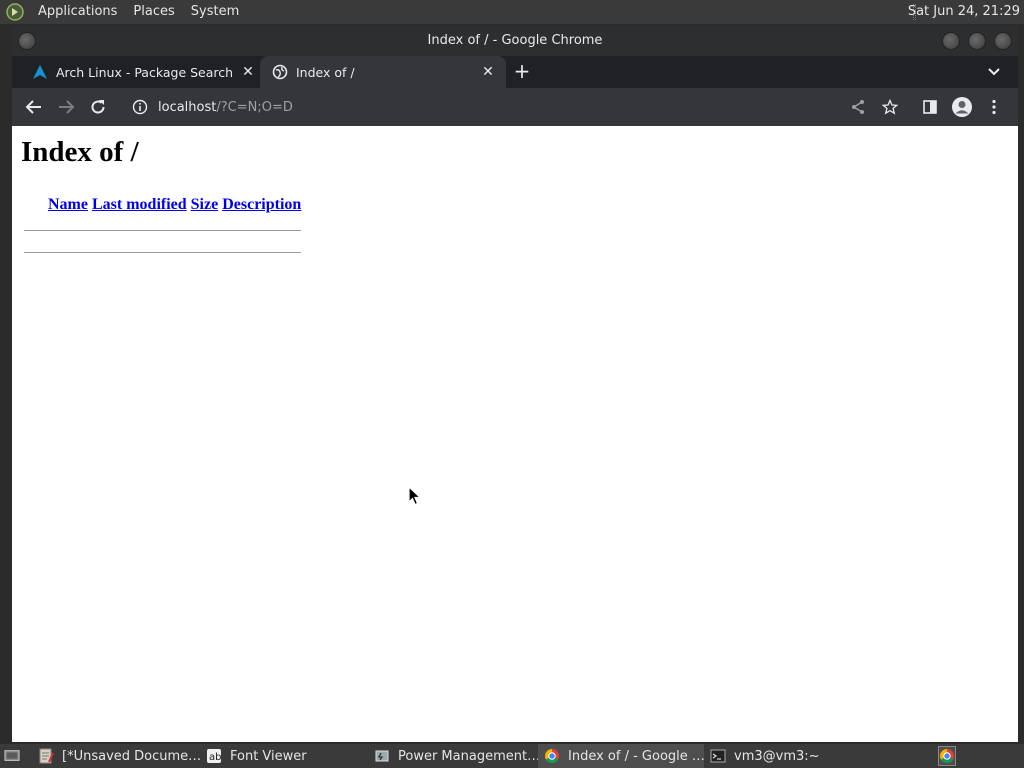 The width and height of the screenshot is (1024, 768). I want to click on tab-title: Index of /, so click(325, 72).